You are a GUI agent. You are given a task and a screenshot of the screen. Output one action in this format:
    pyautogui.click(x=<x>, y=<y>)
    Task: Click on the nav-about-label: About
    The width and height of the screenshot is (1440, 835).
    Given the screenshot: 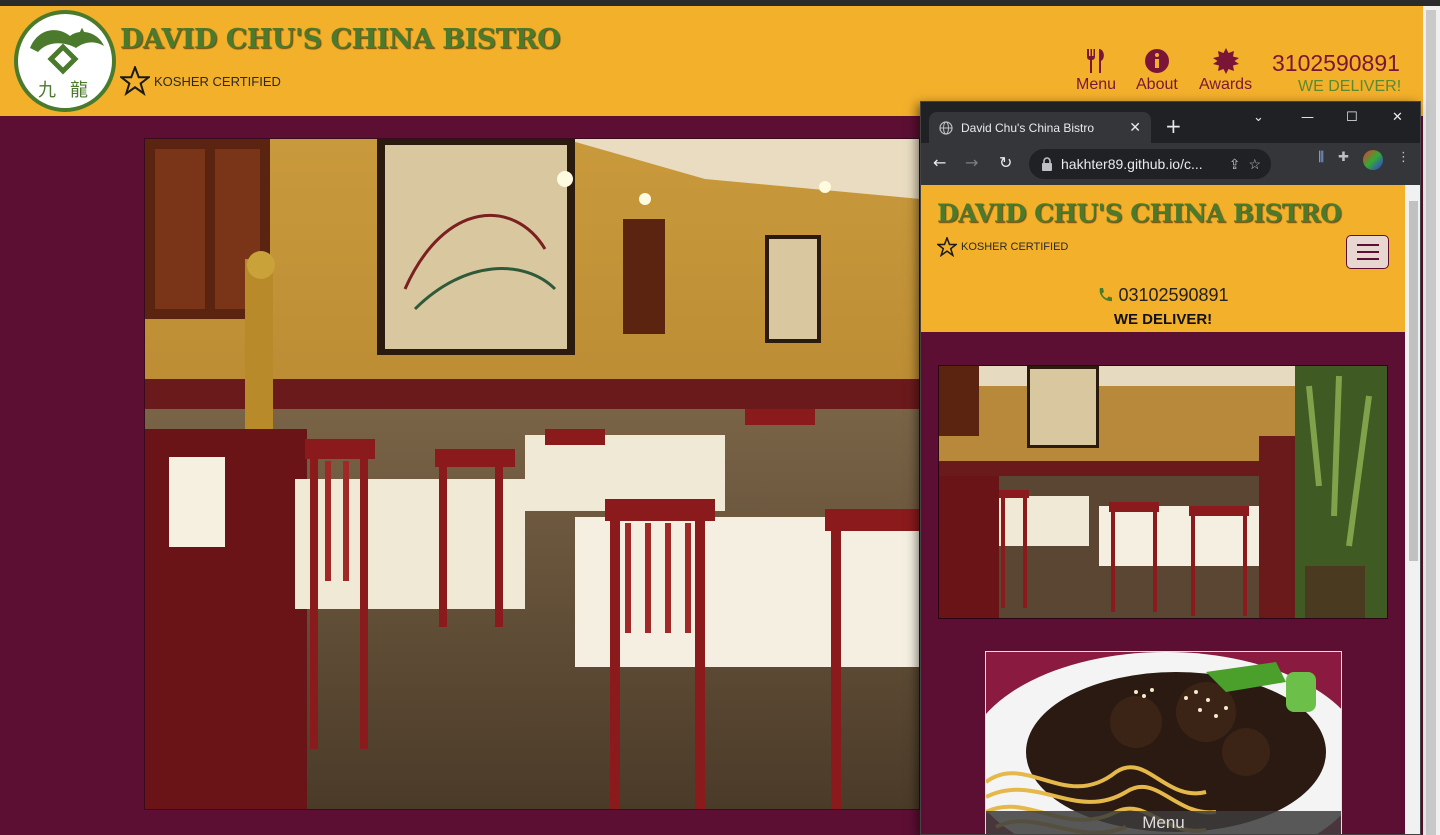 What is the action you would take?
    pyautogui.click(x=1157, y=84)
    